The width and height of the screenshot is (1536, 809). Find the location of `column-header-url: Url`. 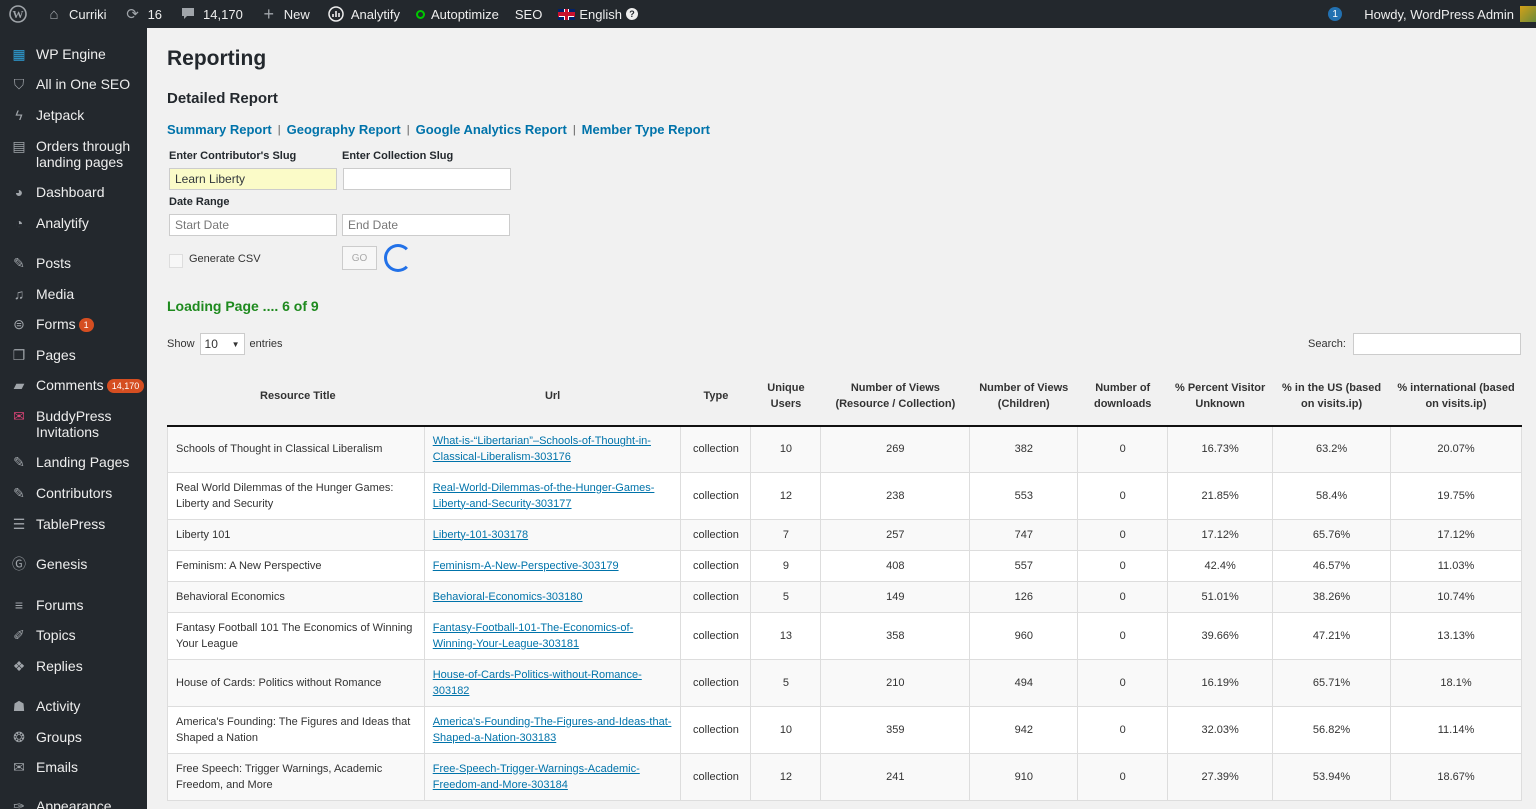

column-header-url: Url is located at coordinates (552, 396).